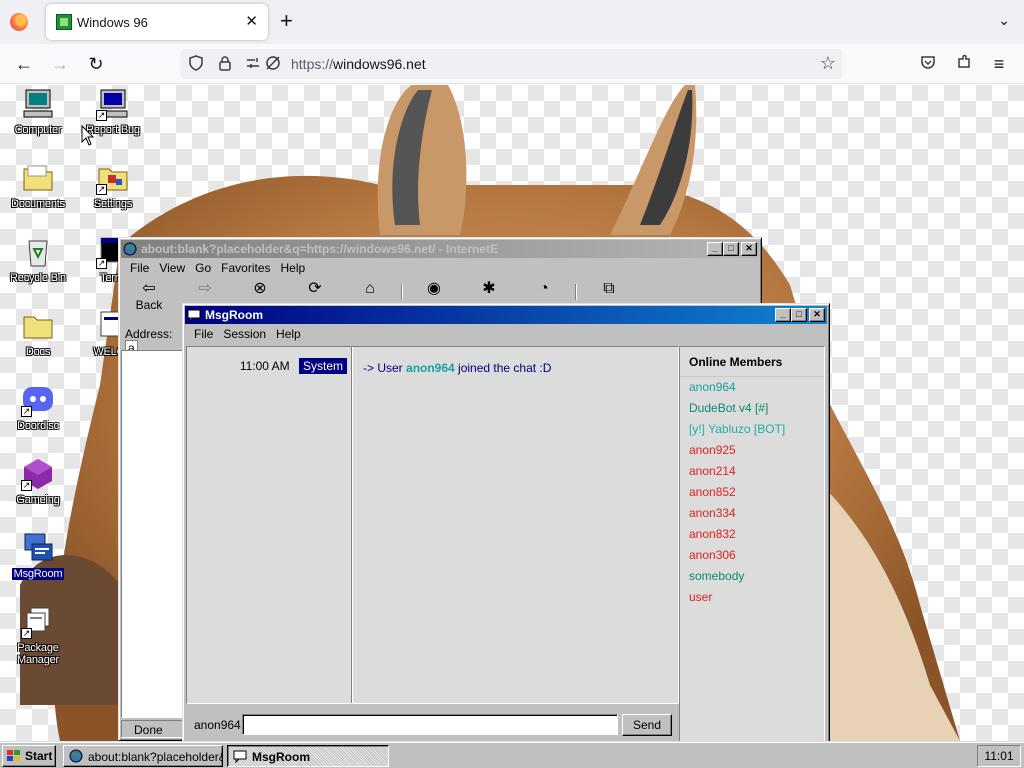  What do you see at coordinates (752, 471) in the screenshot?
I see `member-item: anon214` at bounding box center [752, 471].